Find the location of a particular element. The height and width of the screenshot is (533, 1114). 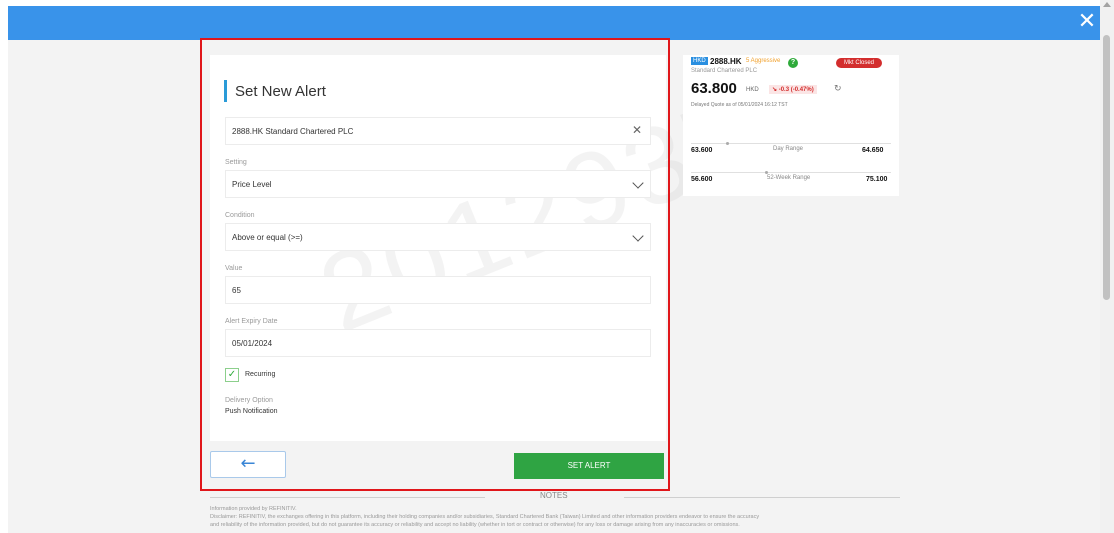

day-range-marker is located at coordinates (727, 143).